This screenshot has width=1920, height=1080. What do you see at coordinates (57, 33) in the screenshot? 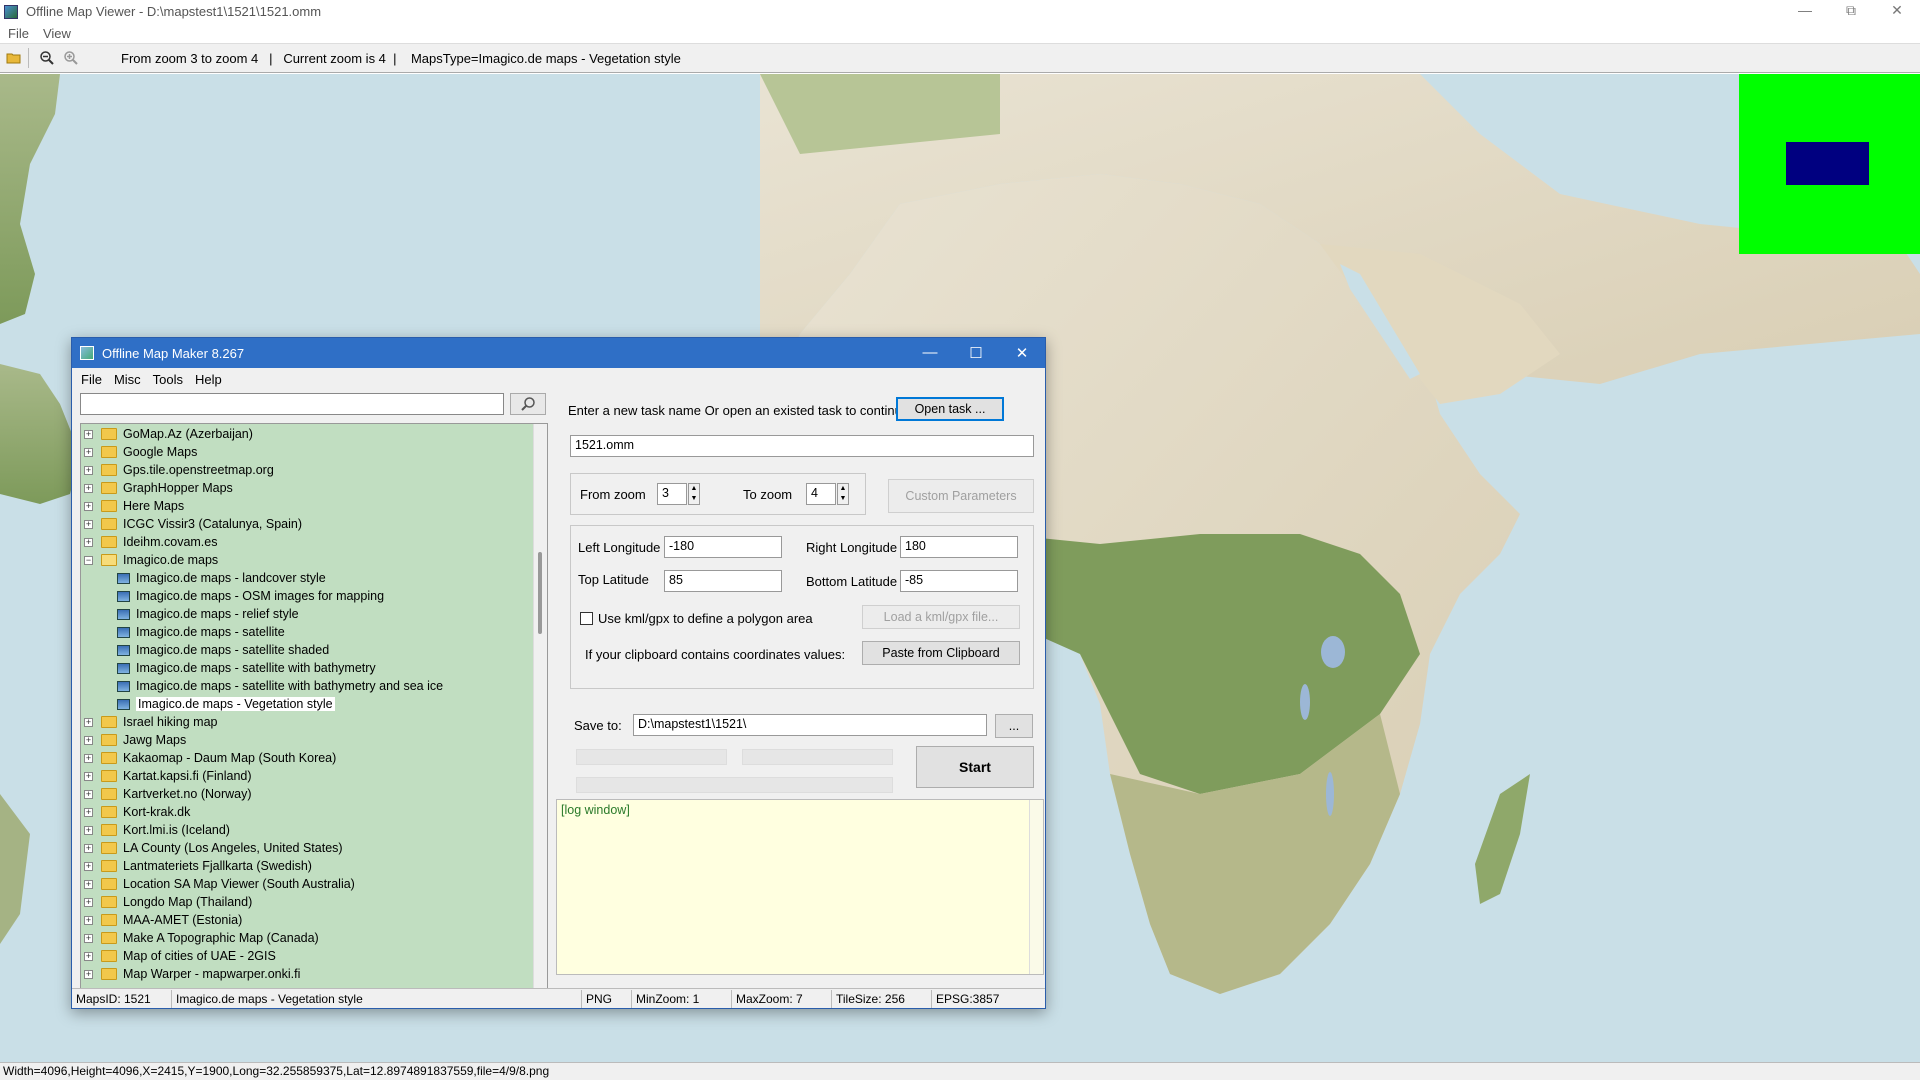
I see `menu-view: View` at bounding box center [57, 33].